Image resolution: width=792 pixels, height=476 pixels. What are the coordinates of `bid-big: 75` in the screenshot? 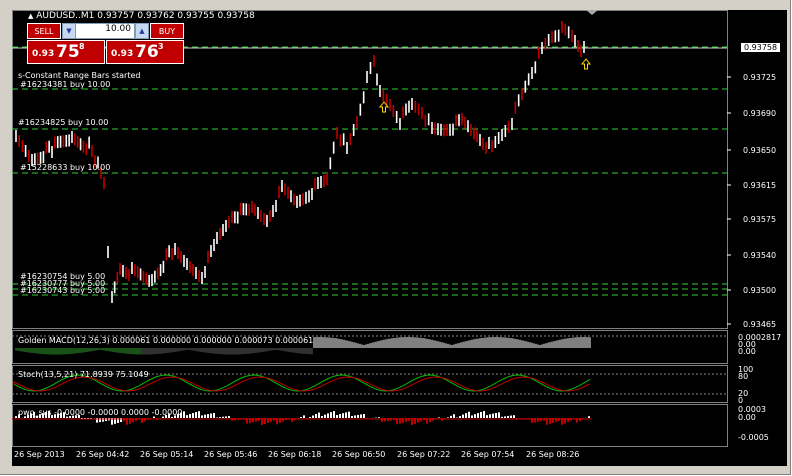 It's located at (68, 52).